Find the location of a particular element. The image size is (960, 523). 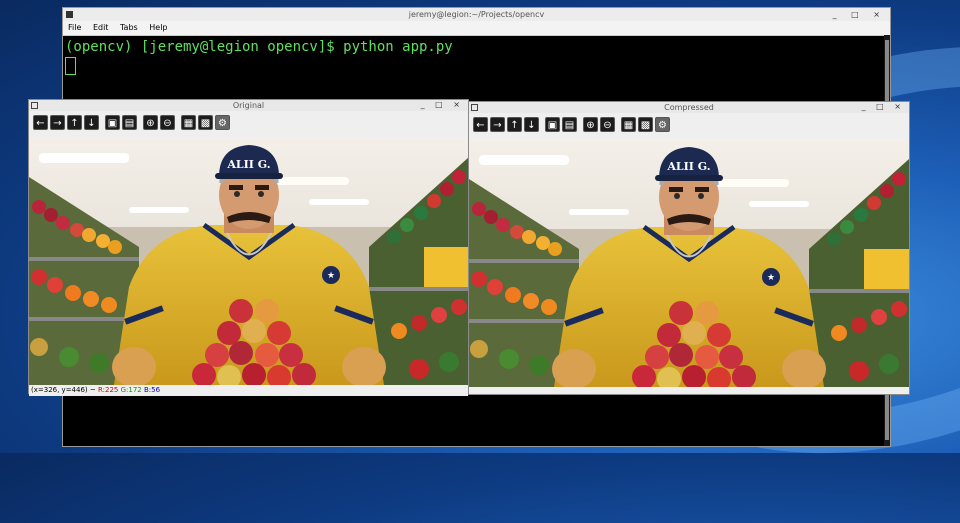

terminal-cursor is located at coordinates (70, 66).